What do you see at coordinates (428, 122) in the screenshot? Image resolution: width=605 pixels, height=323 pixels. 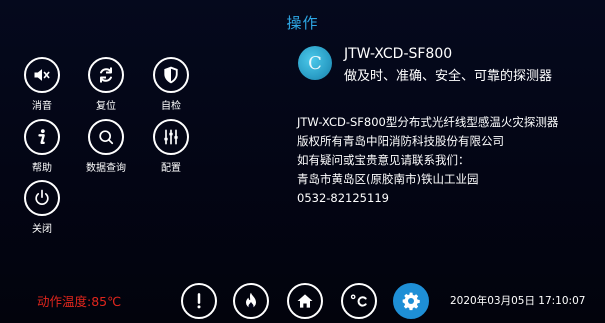 I see `info-product-line: JTW-XCD-SF800型分布式光纤线型感温火灾探测器` at bounding box center [428, 122].